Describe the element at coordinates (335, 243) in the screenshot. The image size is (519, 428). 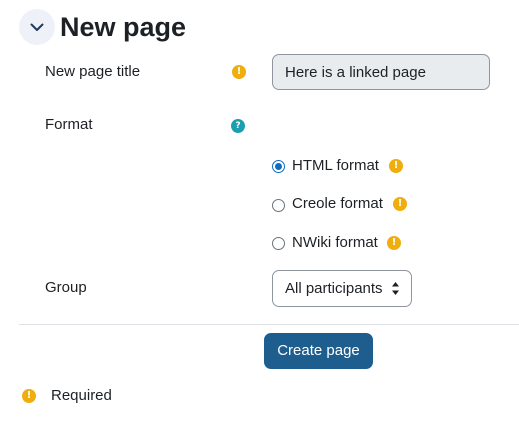
I see `radio-nwiki-format-label: NWiki format` at that location.